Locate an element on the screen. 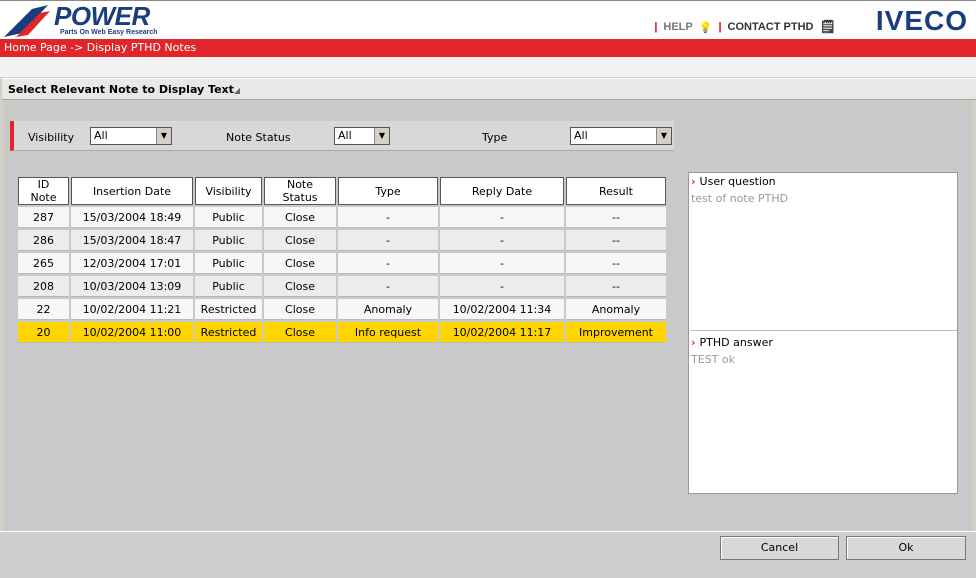 This screenshot has height=578, width=976. table-cell: 15/03/2004 18:49 is located at coordinates (132, 217).